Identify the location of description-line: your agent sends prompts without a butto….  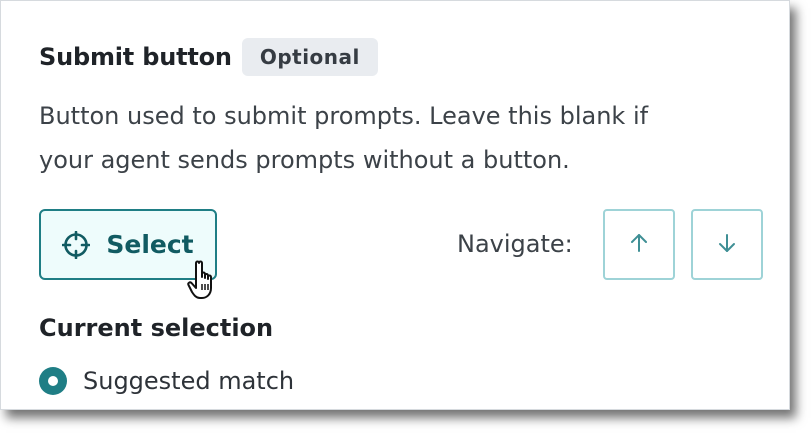
(304, 160).